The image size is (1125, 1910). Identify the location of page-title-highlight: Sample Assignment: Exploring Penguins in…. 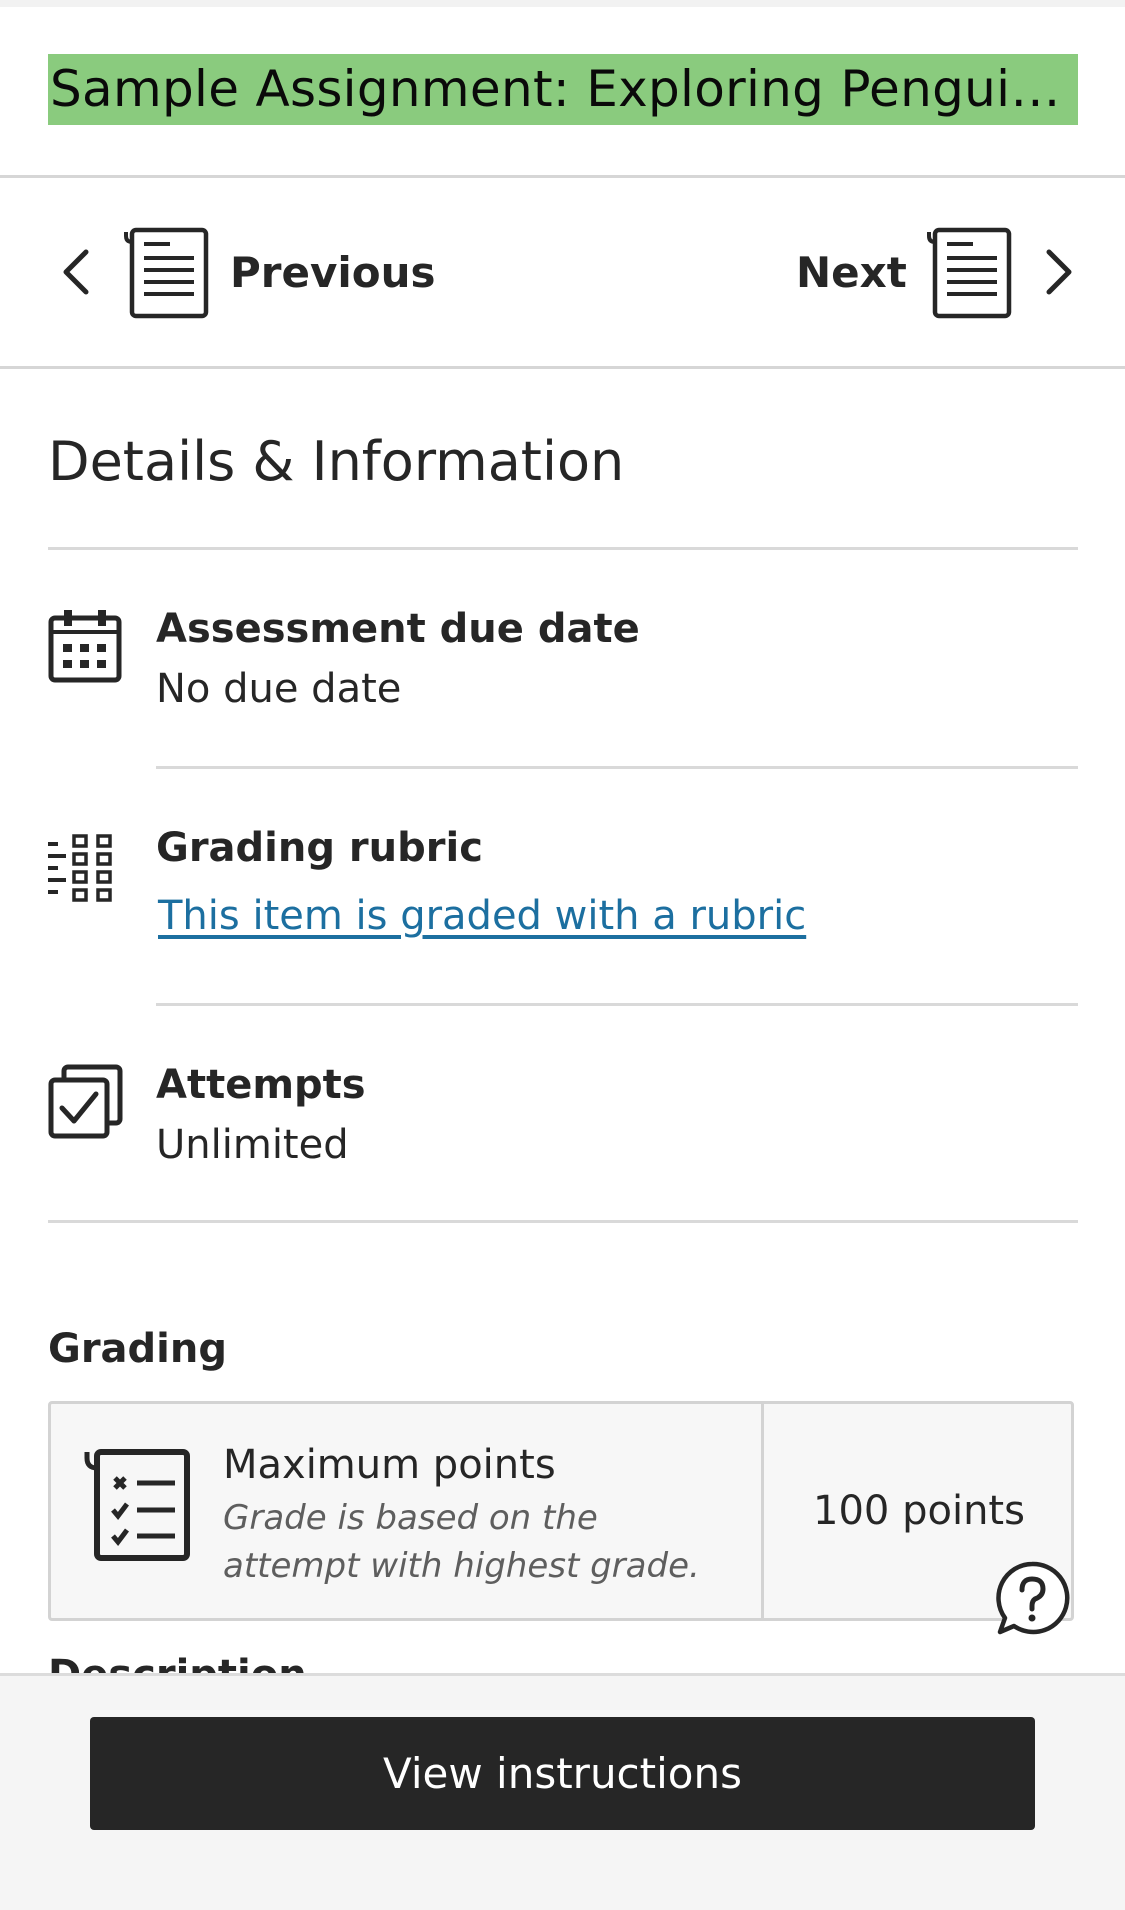
(563, 89).